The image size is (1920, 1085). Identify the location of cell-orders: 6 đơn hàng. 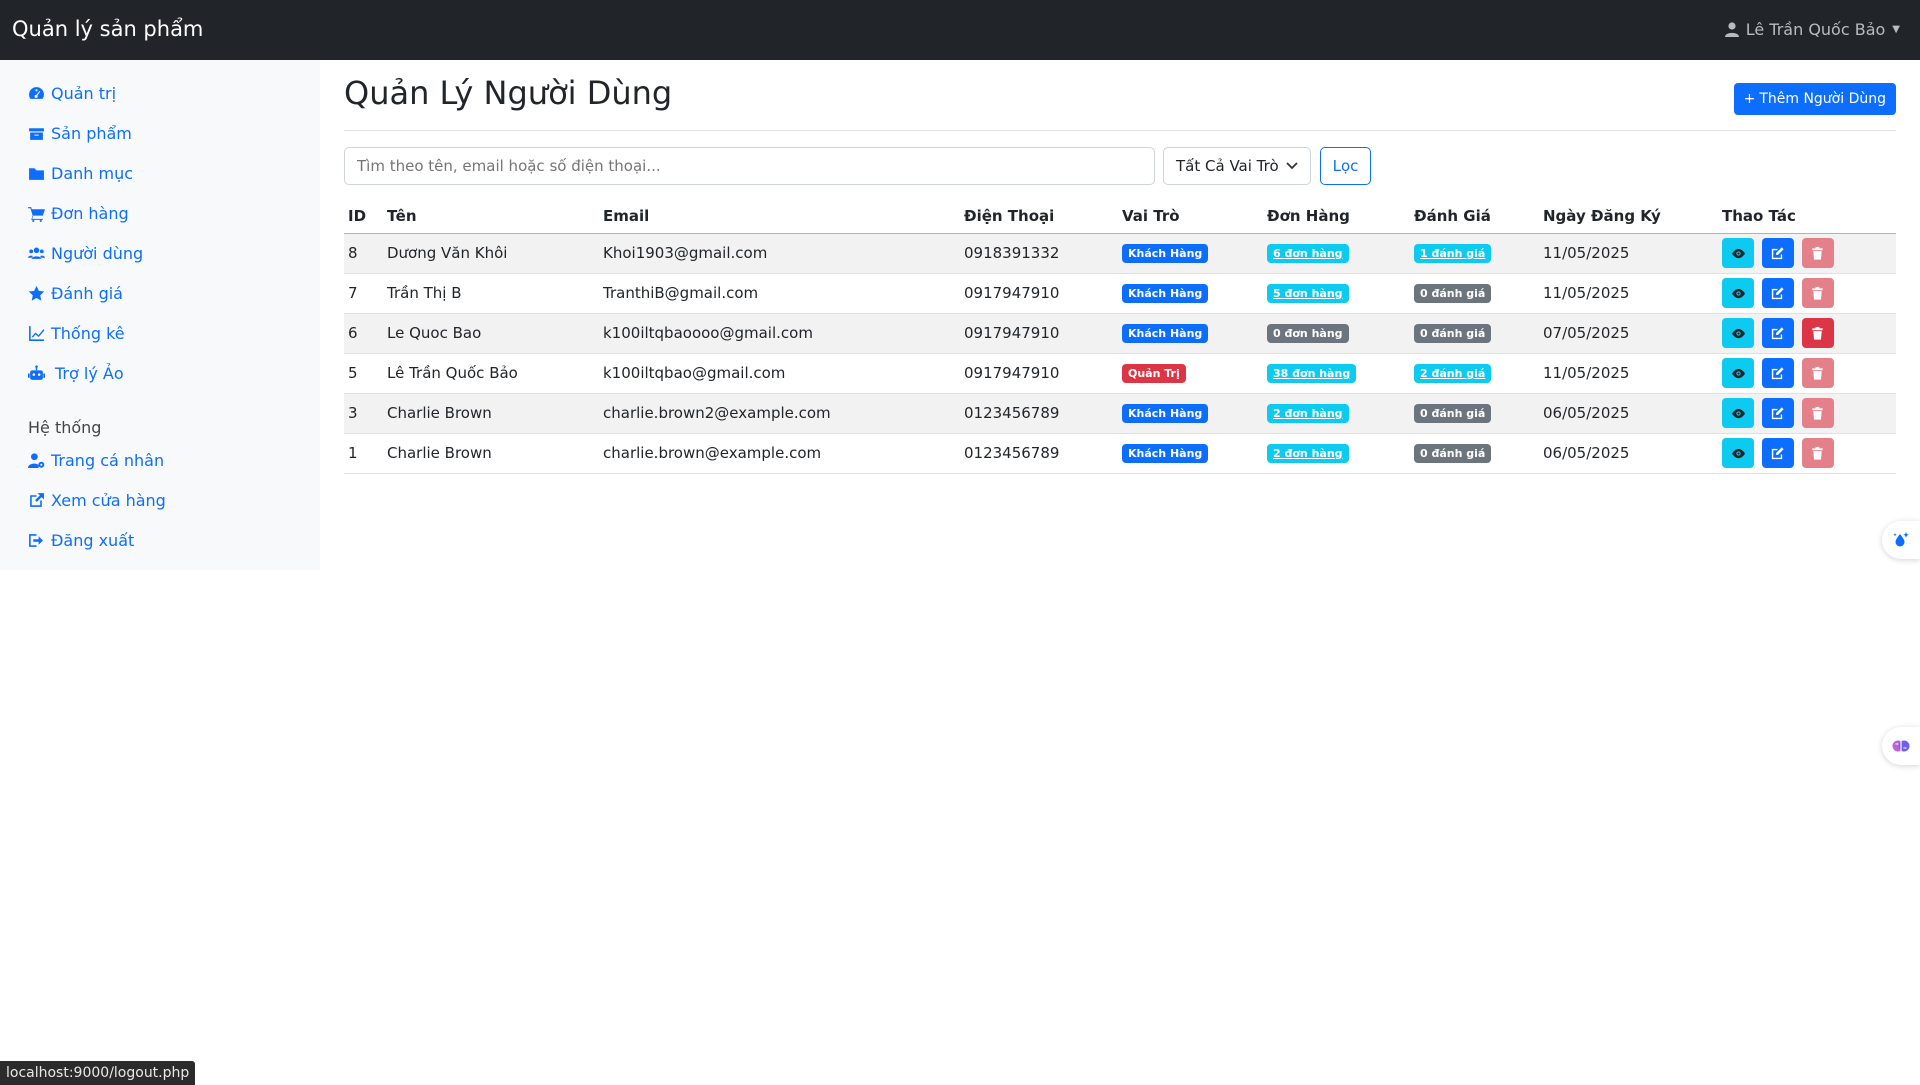
(1336, 253).